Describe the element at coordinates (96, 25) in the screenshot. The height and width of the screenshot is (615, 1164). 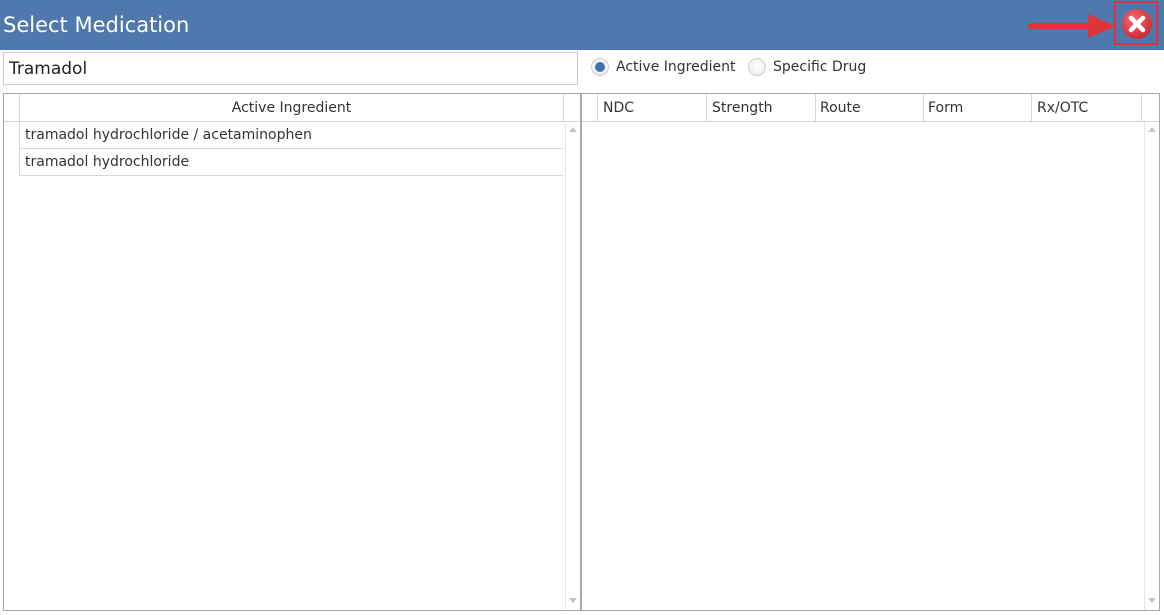
I see `dialog-title: Select Medication` at that location.